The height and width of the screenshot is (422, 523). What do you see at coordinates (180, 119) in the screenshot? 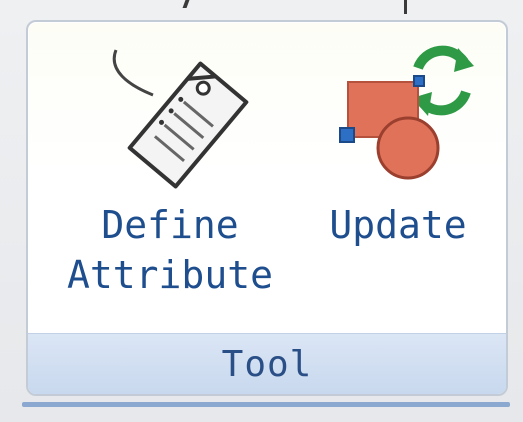
I see `tag-icon` at bounding box center [180, 119].